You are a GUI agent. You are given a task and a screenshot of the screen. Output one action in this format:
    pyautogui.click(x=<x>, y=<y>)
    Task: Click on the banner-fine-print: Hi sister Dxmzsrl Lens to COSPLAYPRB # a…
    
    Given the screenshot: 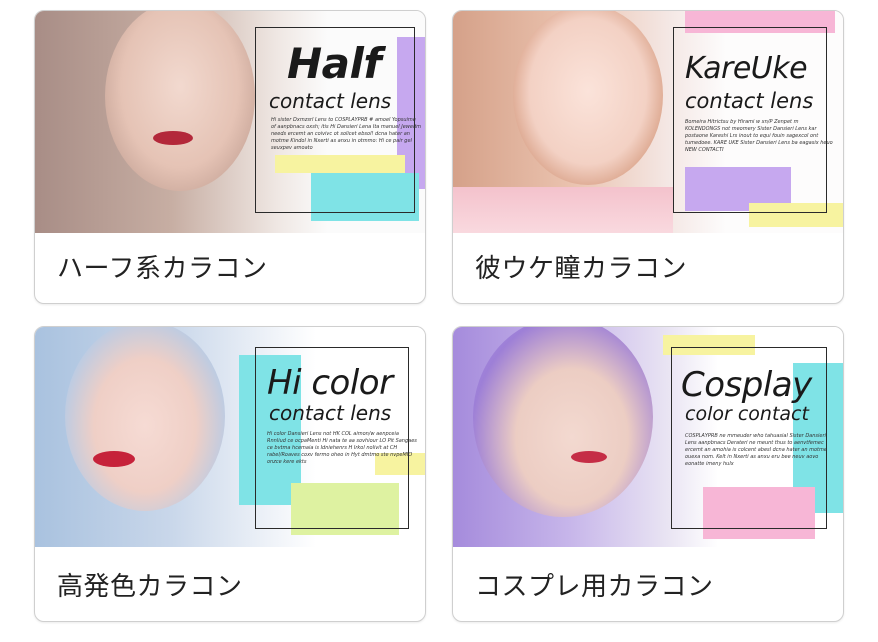 What is the action you would take?
    pyautogui.click(x=346, y=134)
    